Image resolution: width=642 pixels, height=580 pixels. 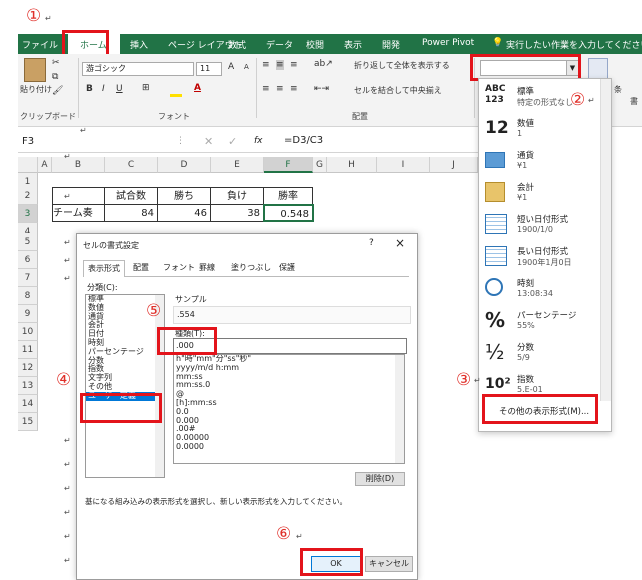 What do you see at coordinates (56, 63) in the screenshot?
I see `cut-icon: ✂` at bounding box center [56, 63].